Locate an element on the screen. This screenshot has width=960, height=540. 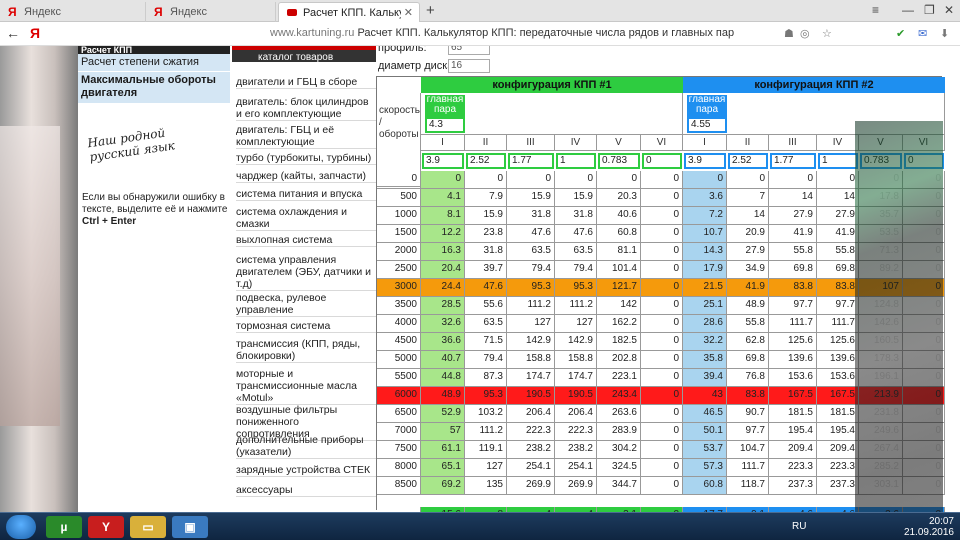
utorrent-icon: µ is located at coordinates (64, 527).